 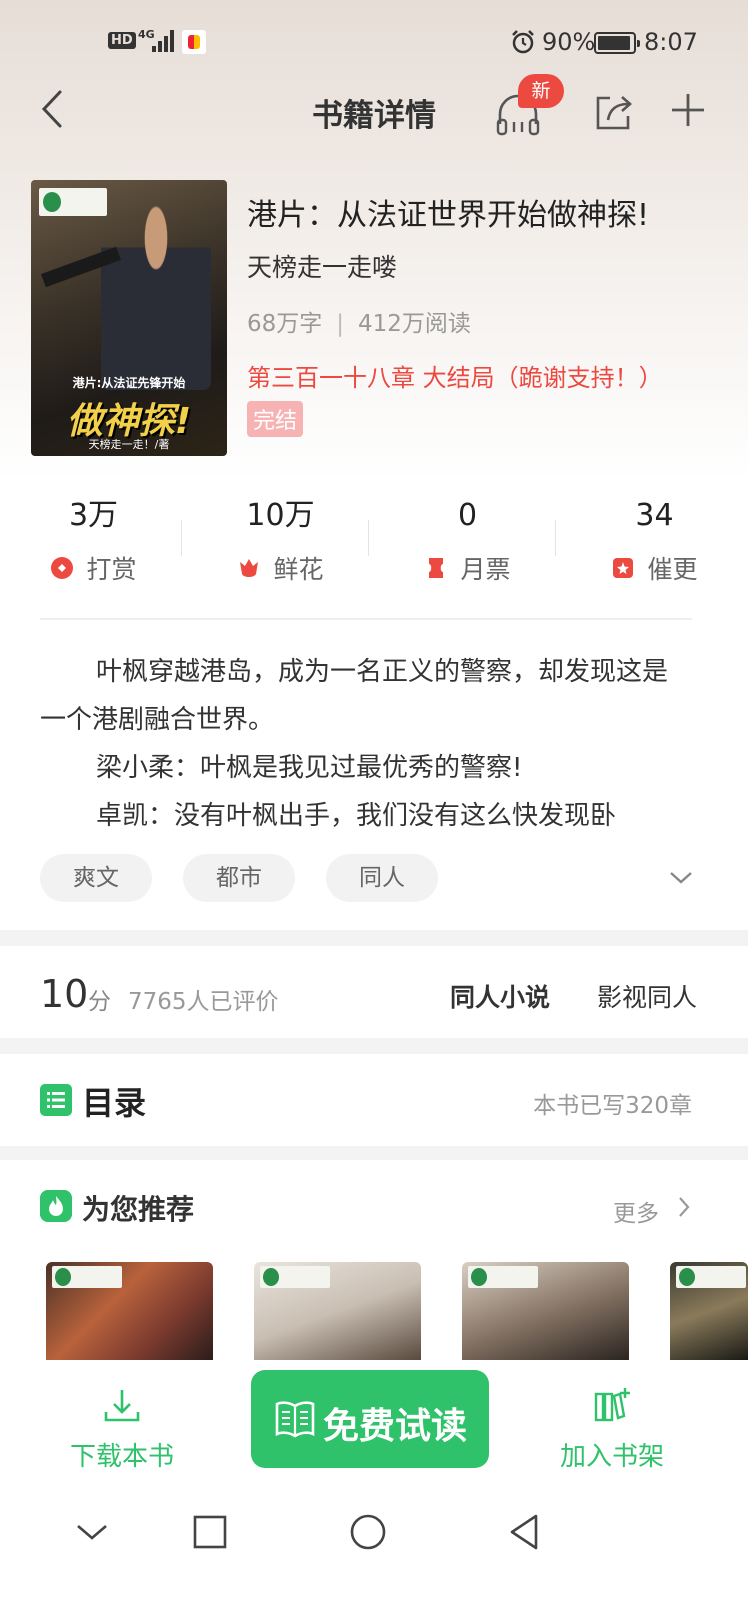 What do you see at coordinates (374, 43) in the screenshot?
I see `status-bar: HD 4G 90% 8:07` at bounding box center [374, 43].